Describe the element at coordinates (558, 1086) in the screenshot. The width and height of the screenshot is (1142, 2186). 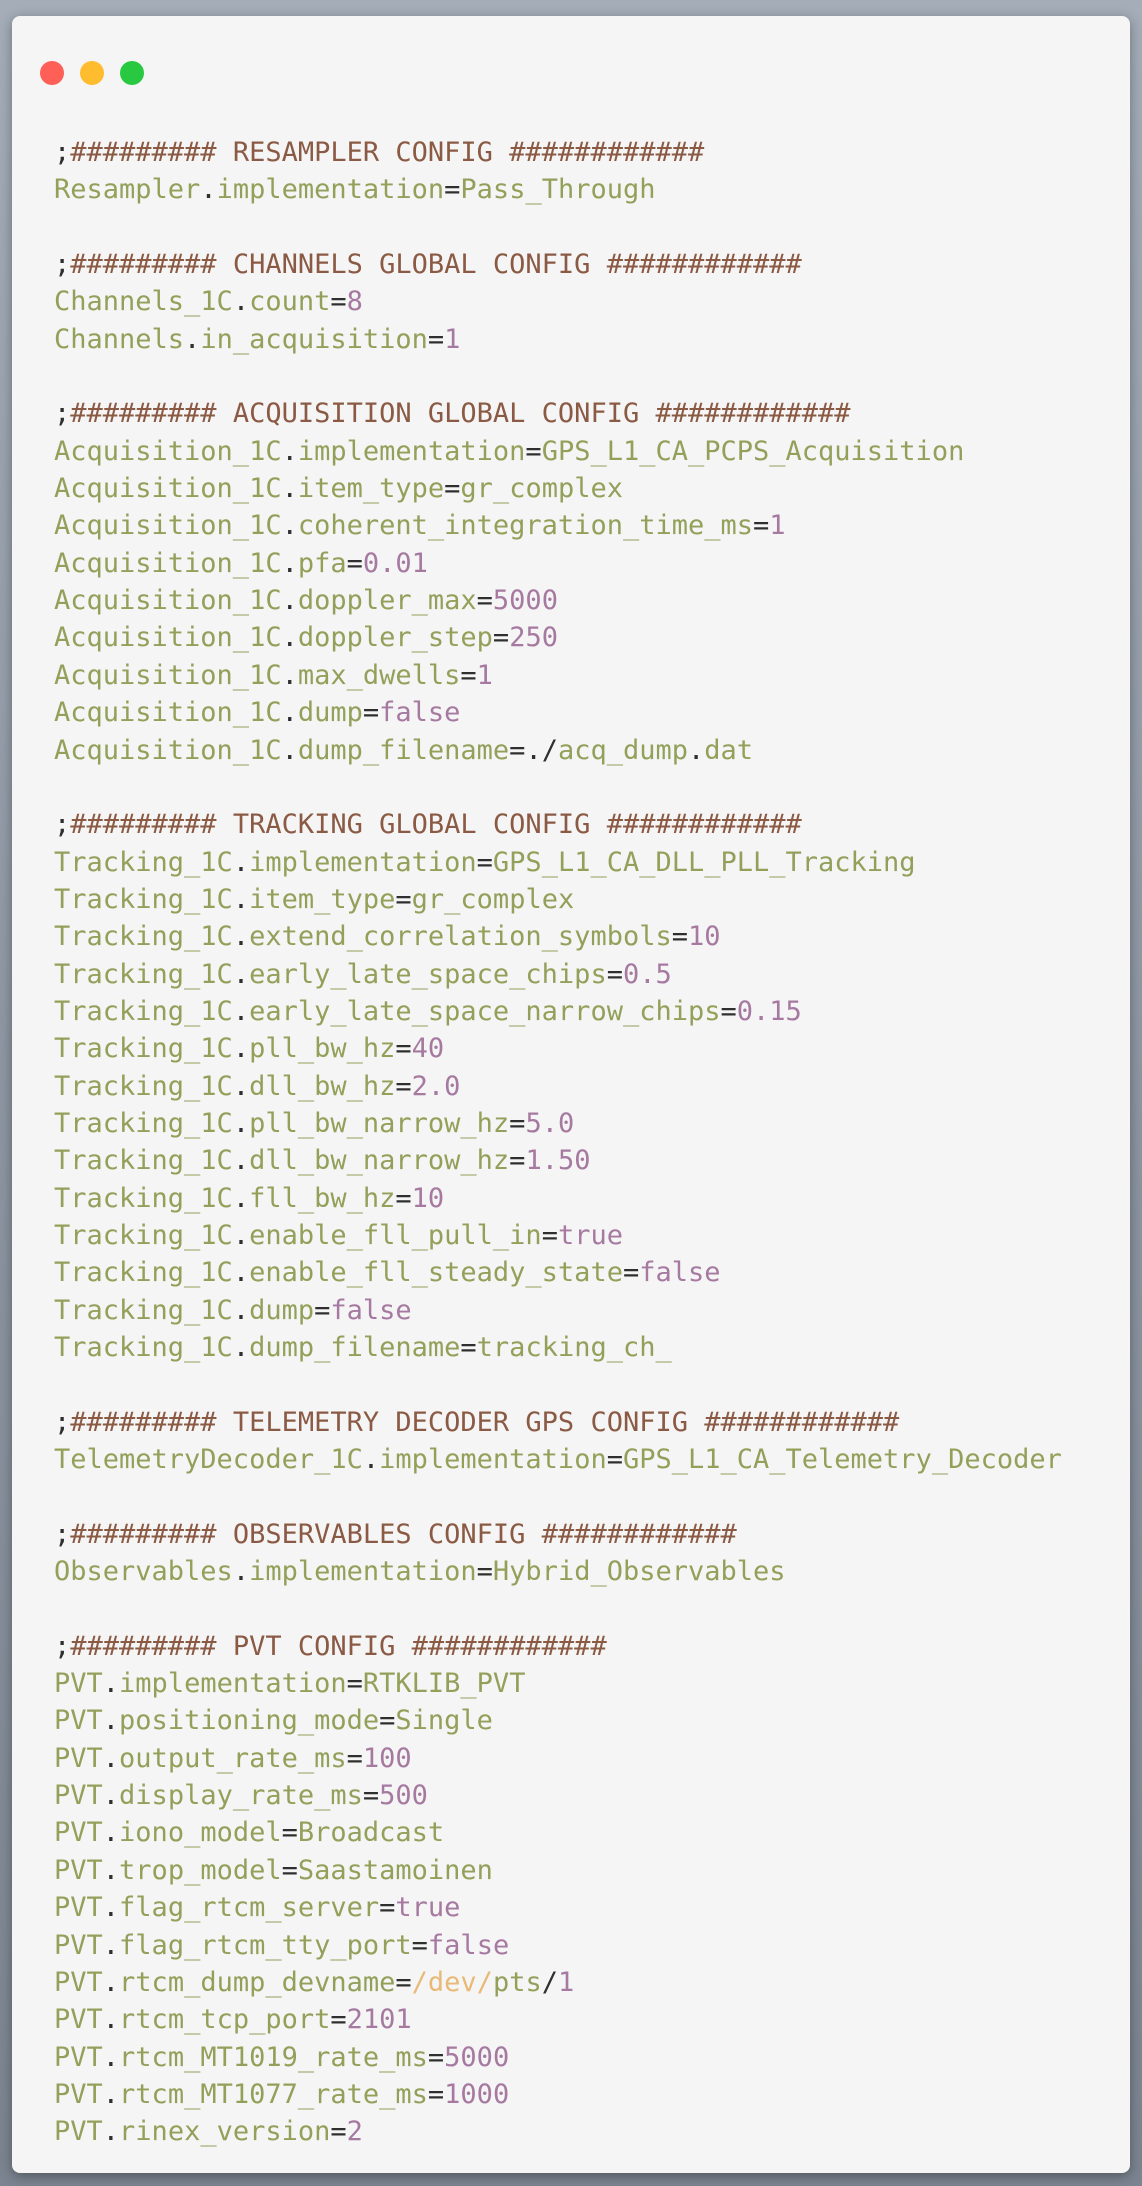
I see `code-line: Tracking_1C.dll_bw_hz=2.0` at that location.